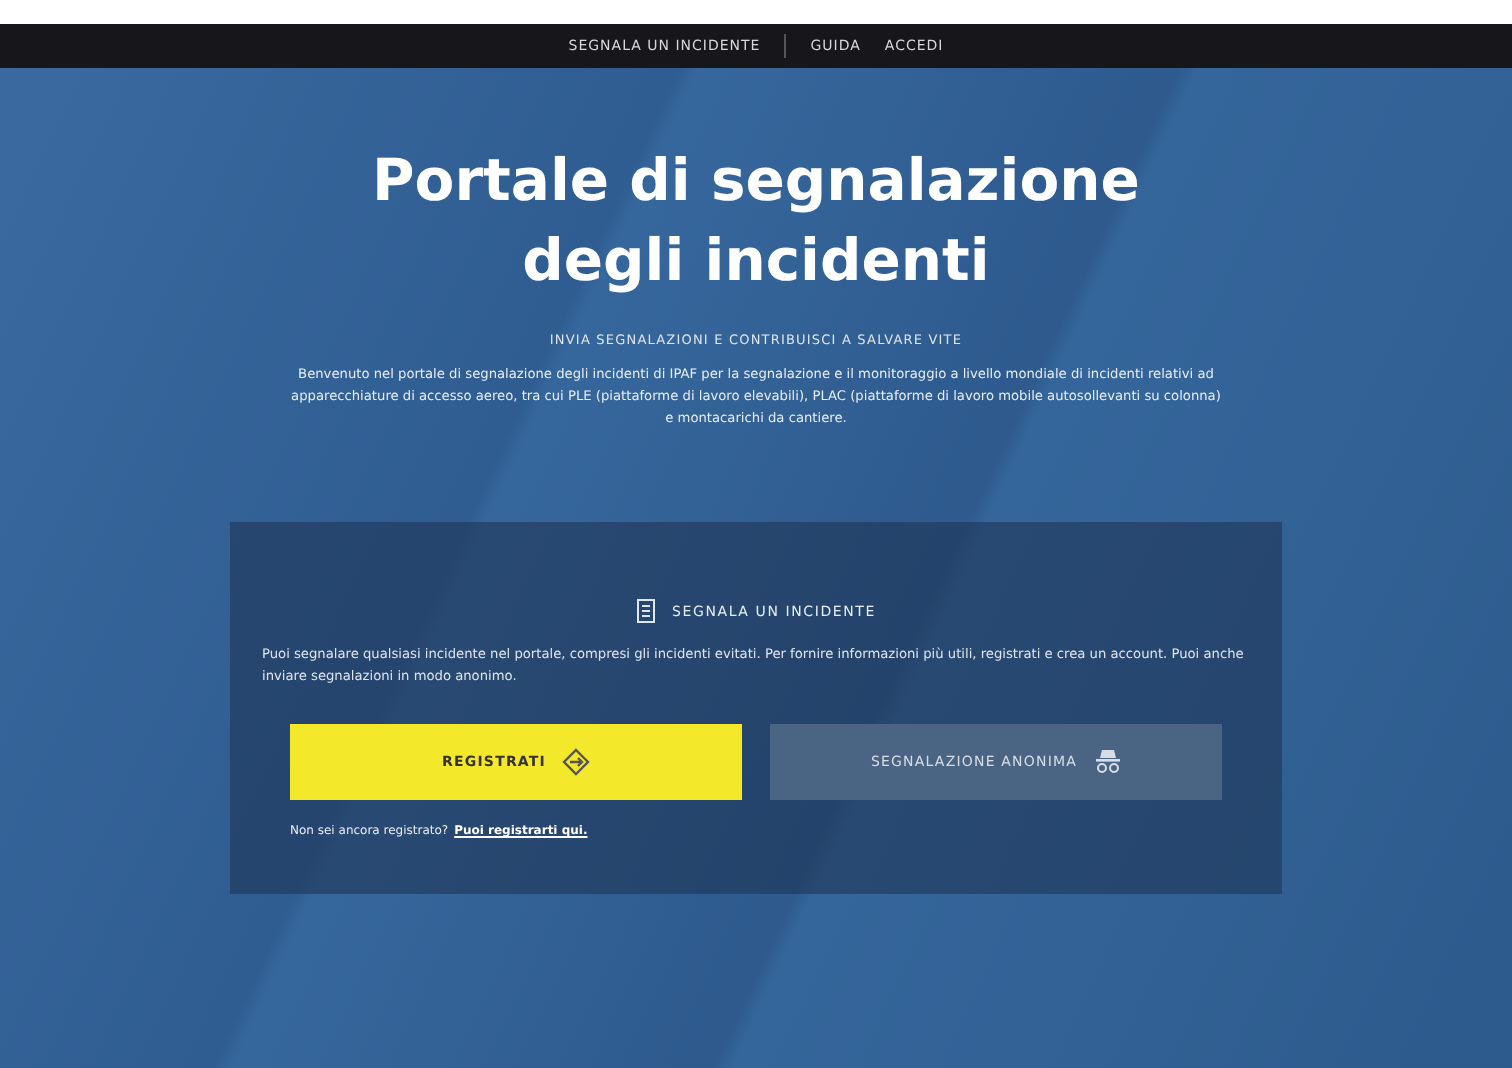 The height and width of the screenshot is (1068, 1512). What do you see at coordinates (756, 221) in the screenshot?
I see `page-title: Portale di segnalazione degli incidenti` at bounding box center [756, 221].